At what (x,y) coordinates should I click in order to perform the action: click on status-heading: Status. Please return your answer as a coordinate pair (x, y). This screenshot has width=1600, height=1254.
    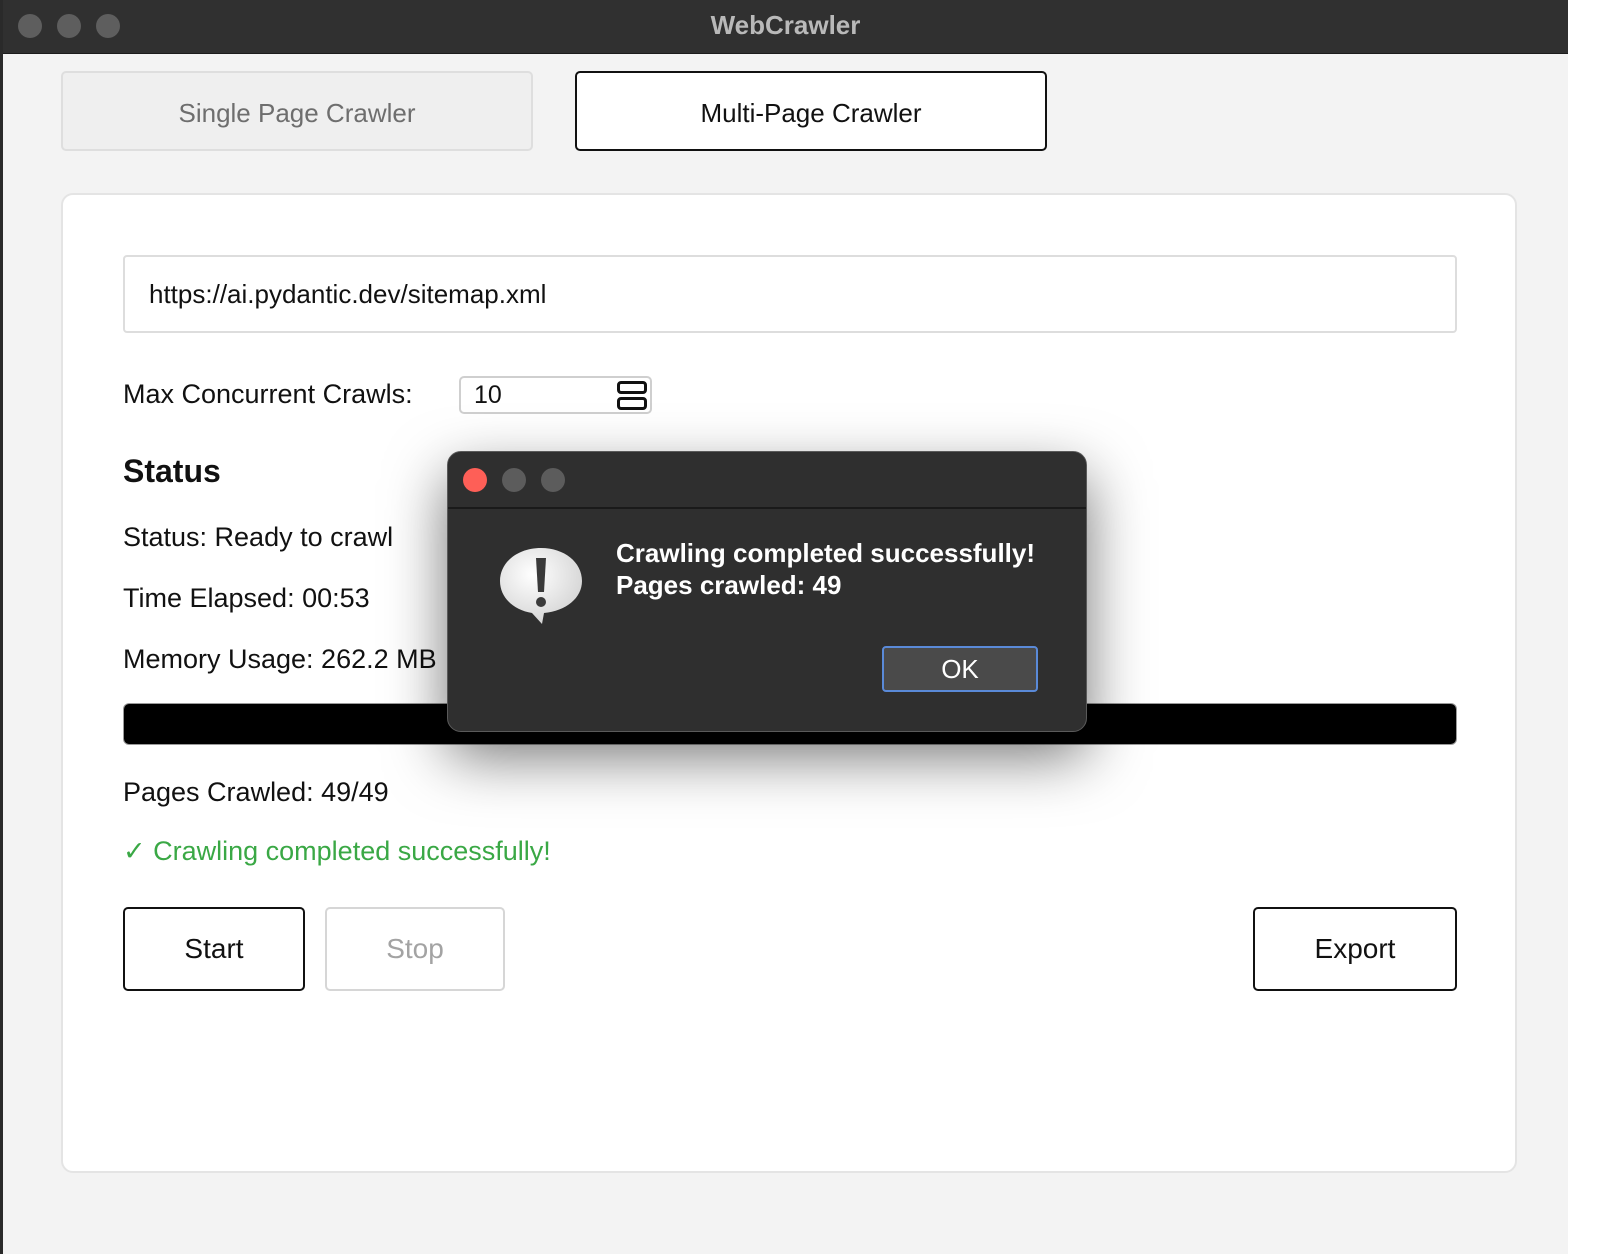
    Looking at the image, I should click on (172, 471).